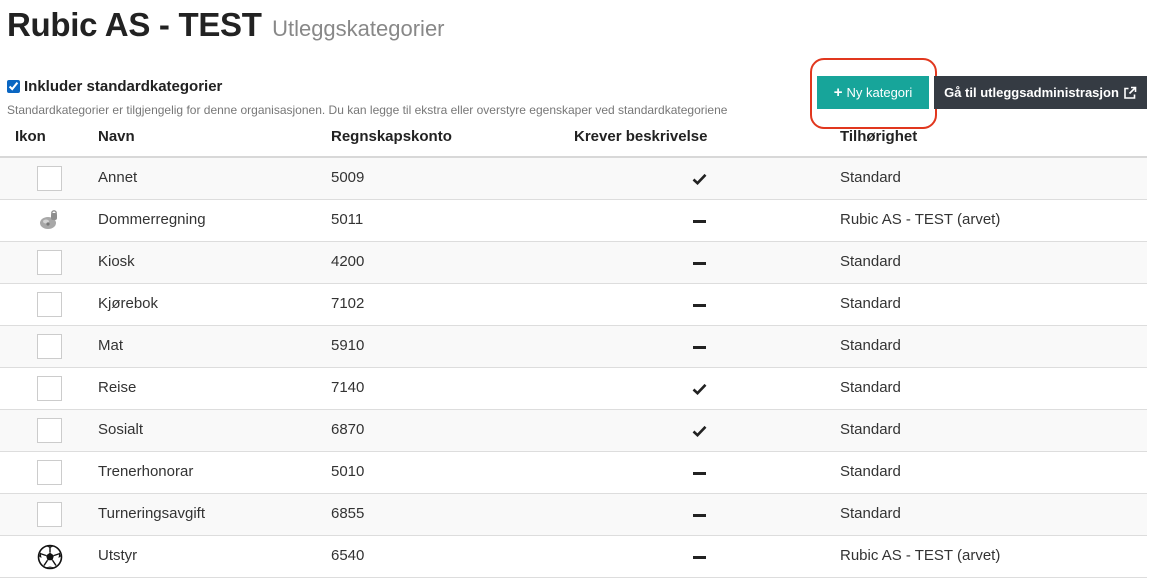 Image resolution: width=1157 pixels, height=578 pixels. What do you see at coordinates (50, 557) in the screenshot?
I see `soccer-ball-icon` at bounding box center [50, 557].